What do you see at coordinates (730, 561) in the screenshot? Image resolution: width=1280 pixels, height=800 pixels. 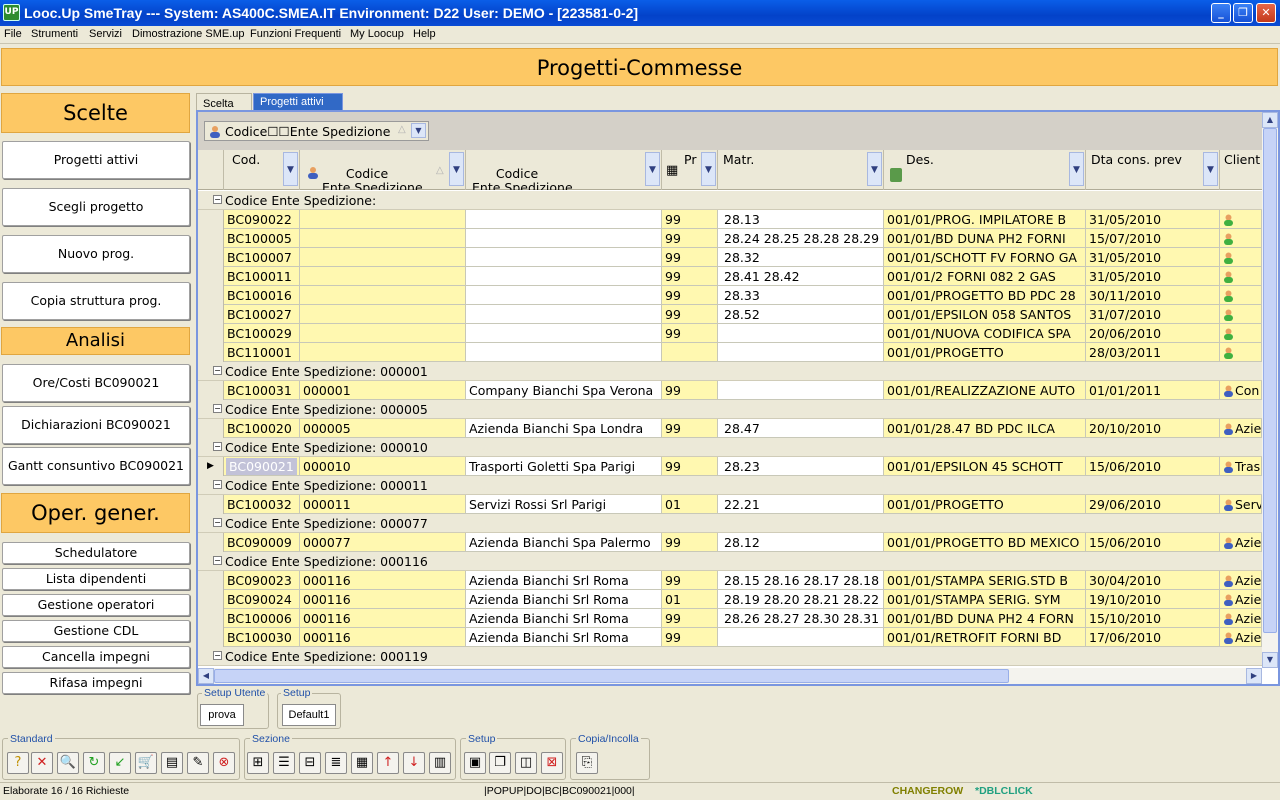 I see `group-row: − Codice Ente Spedizione: 000116` at bounding box center [730, 561].